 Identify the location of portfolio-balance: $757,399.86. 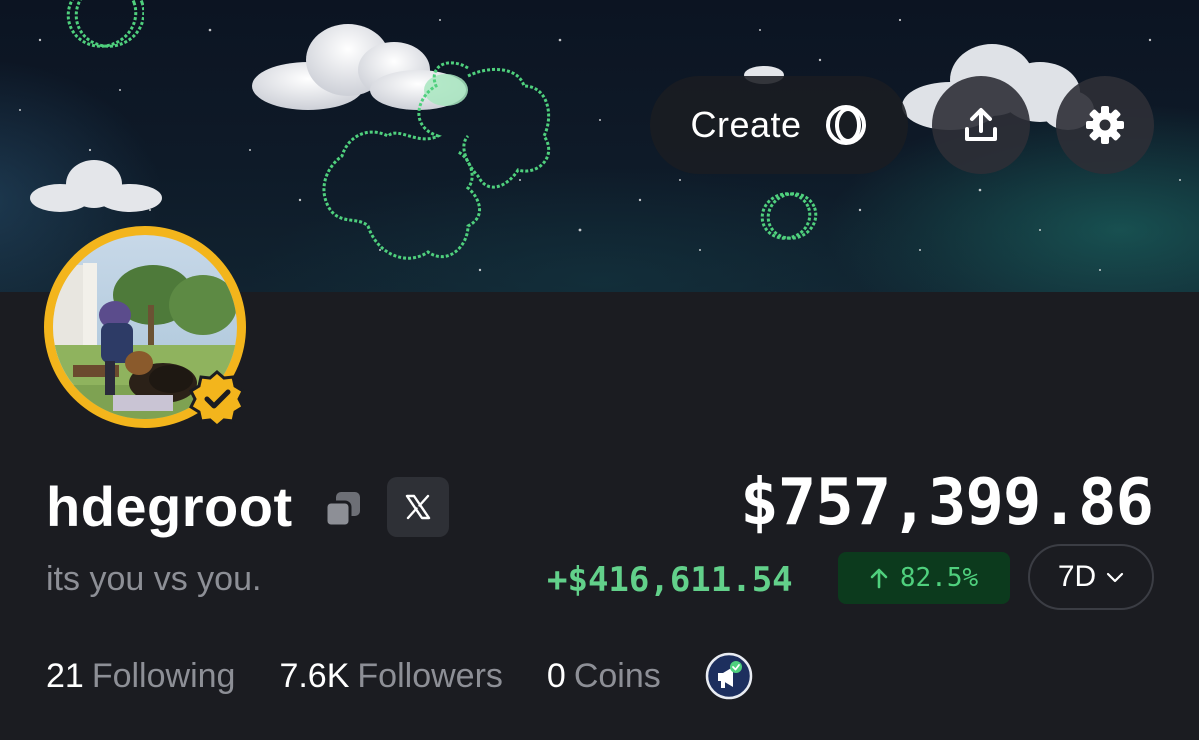
(947, 503).